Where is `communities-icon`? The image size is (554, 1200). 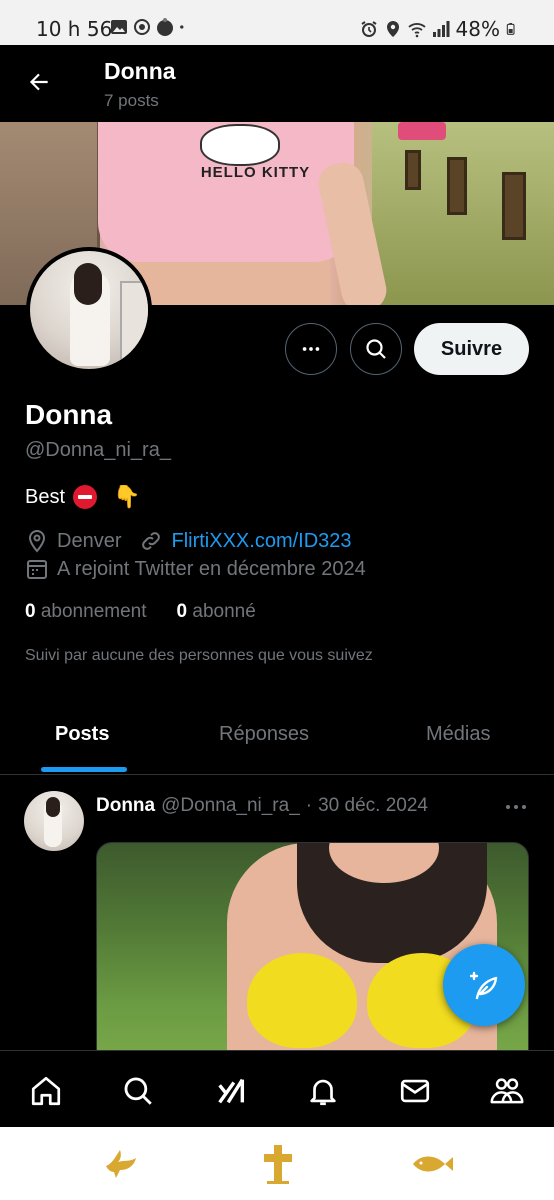 communities-icon is located at coordinates (507, 1091).